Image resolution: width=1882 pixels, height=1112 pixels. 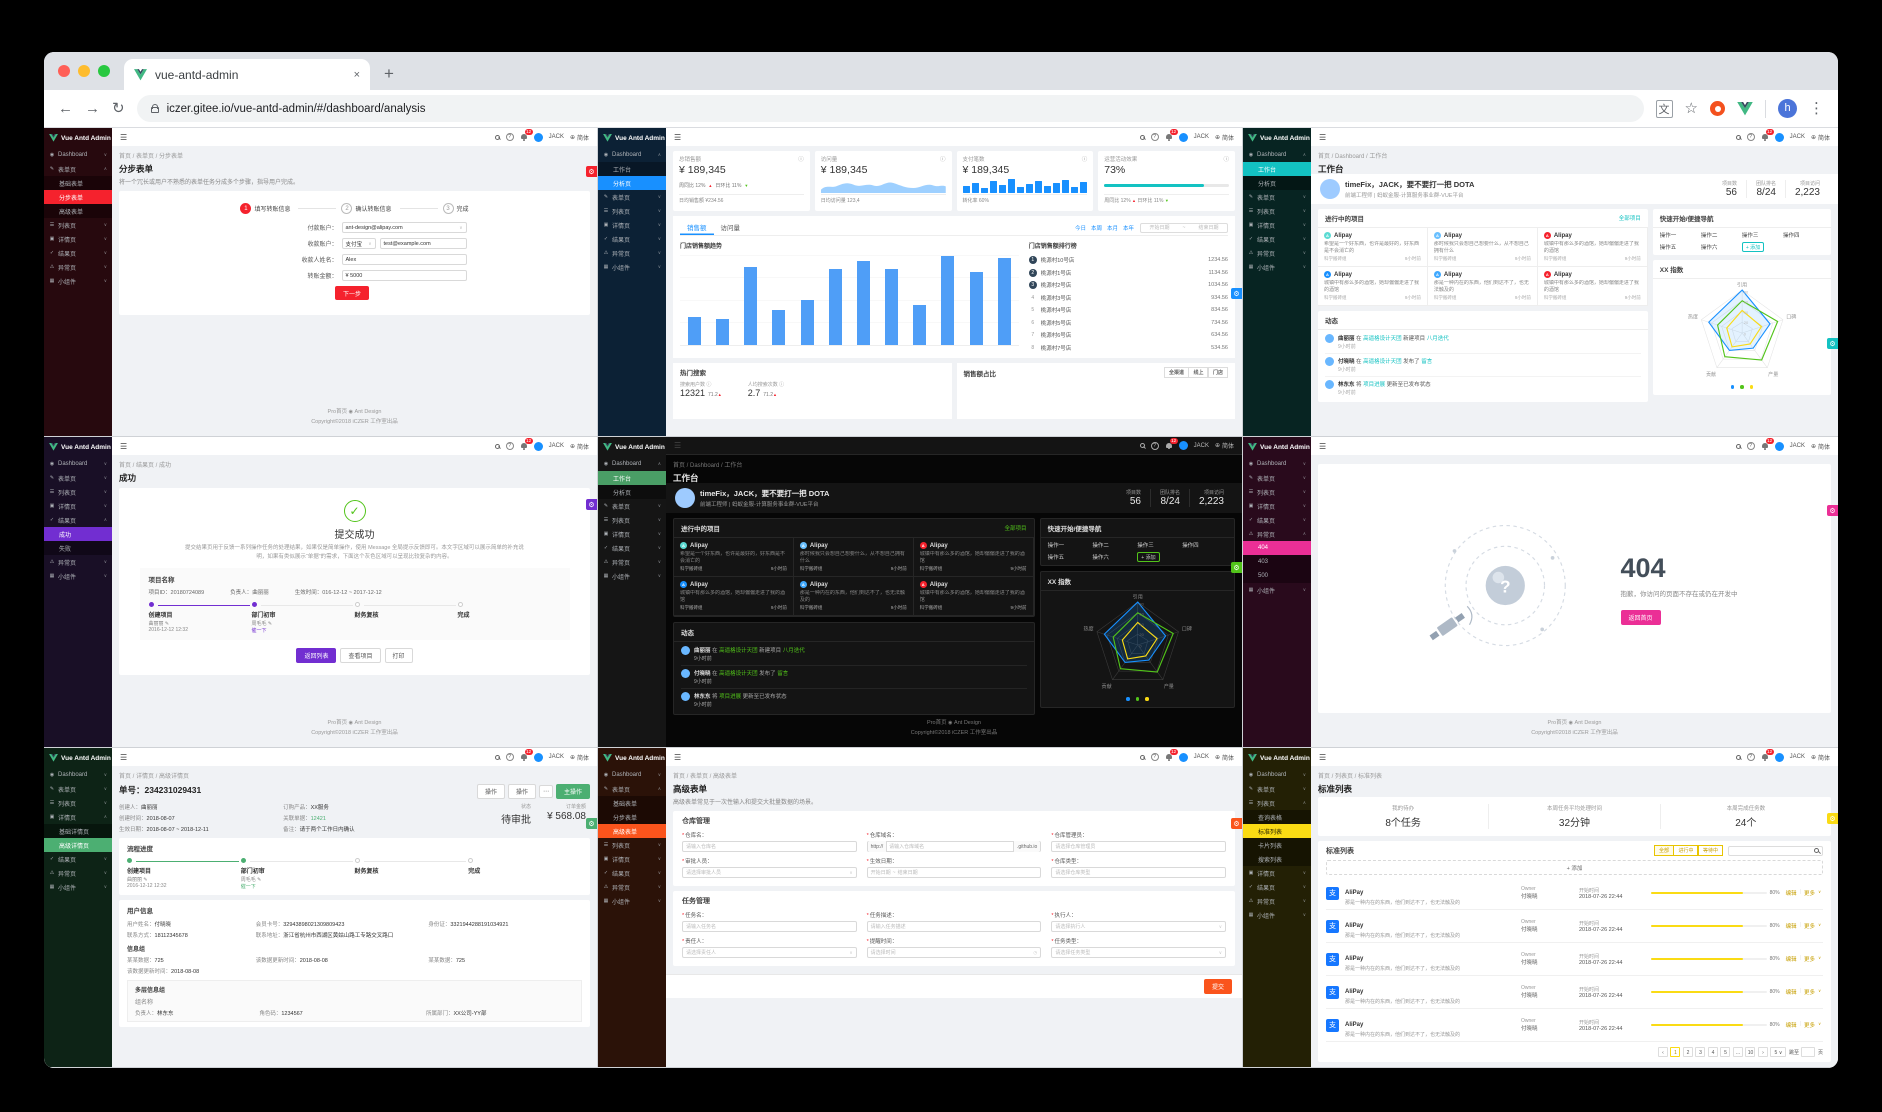 What do you see at coordinates (1640, 617) in the screenshot?
I see `back-home-button: 返回首页` at bounding box center [1640, 617].